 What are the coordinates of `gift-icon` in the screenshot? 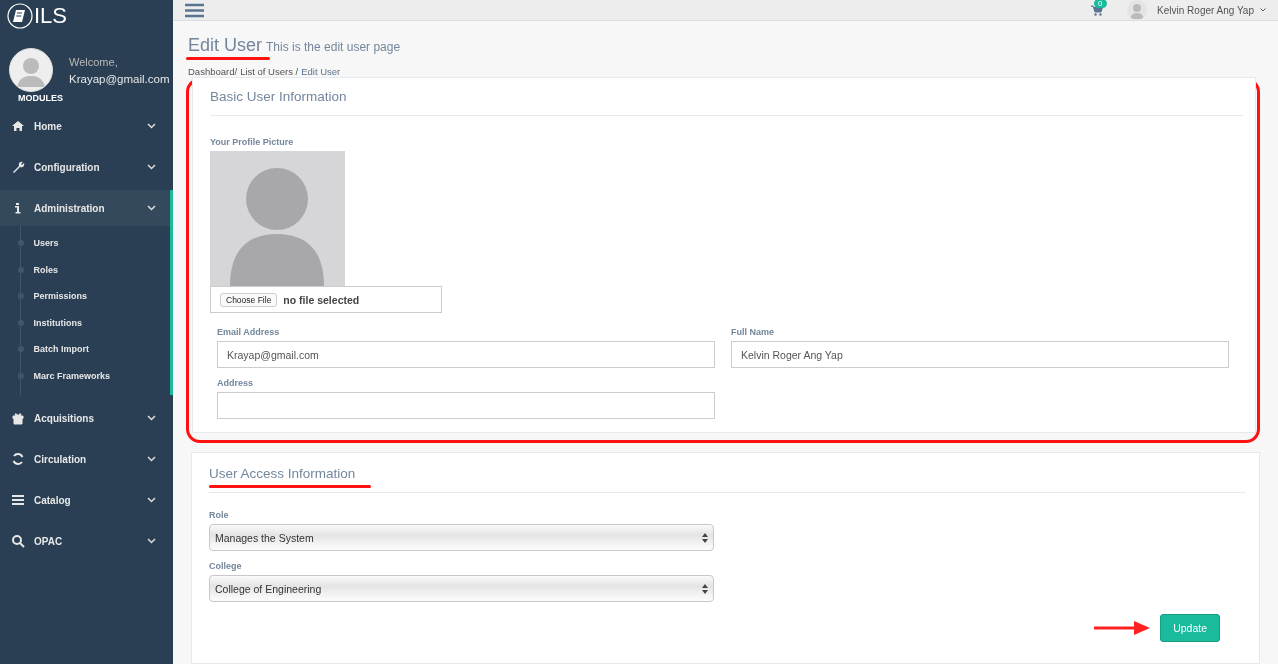 It's located at (18, 418).